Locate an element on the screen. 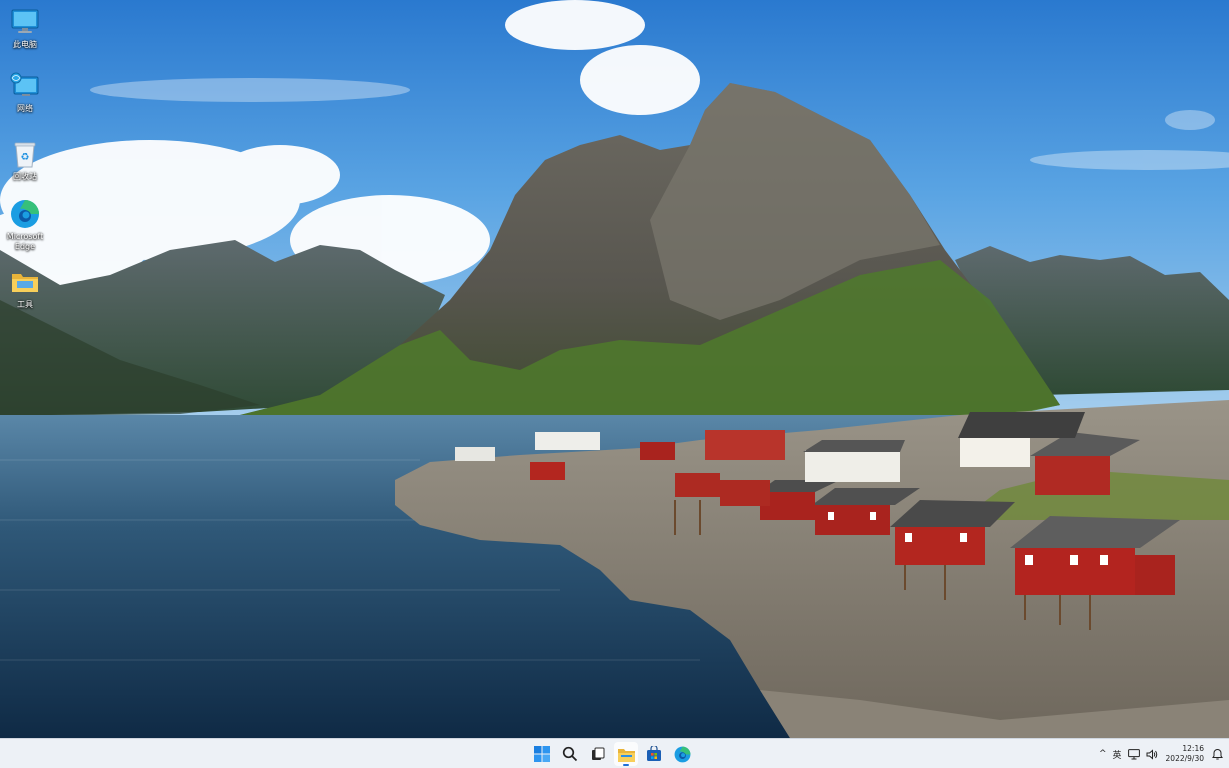 This screenshot has width=1229, height=768. notification-icon is located at coordinates (1217, 754).